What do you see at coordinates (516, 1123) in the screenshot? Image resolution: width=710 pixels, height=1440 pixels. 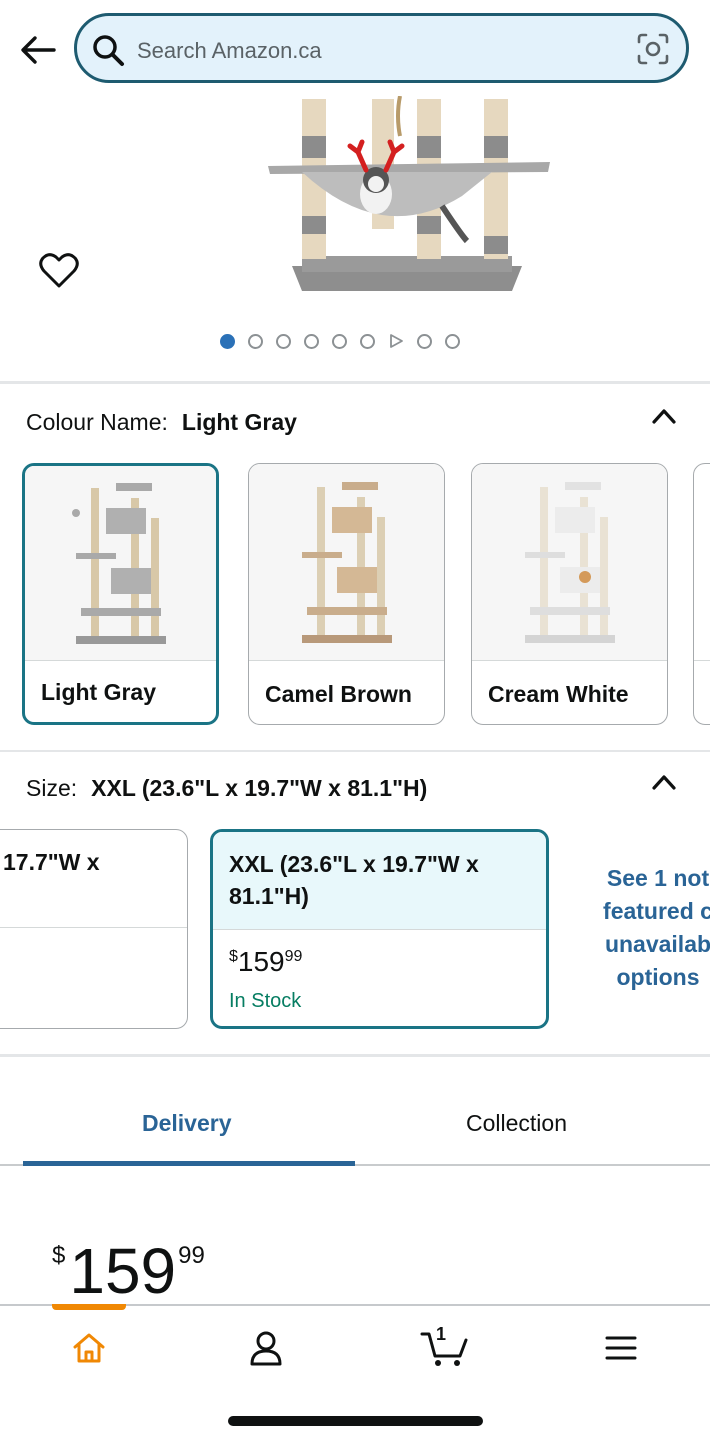 I see `tab-collection: Collection` at bounding box center [516, 1123].